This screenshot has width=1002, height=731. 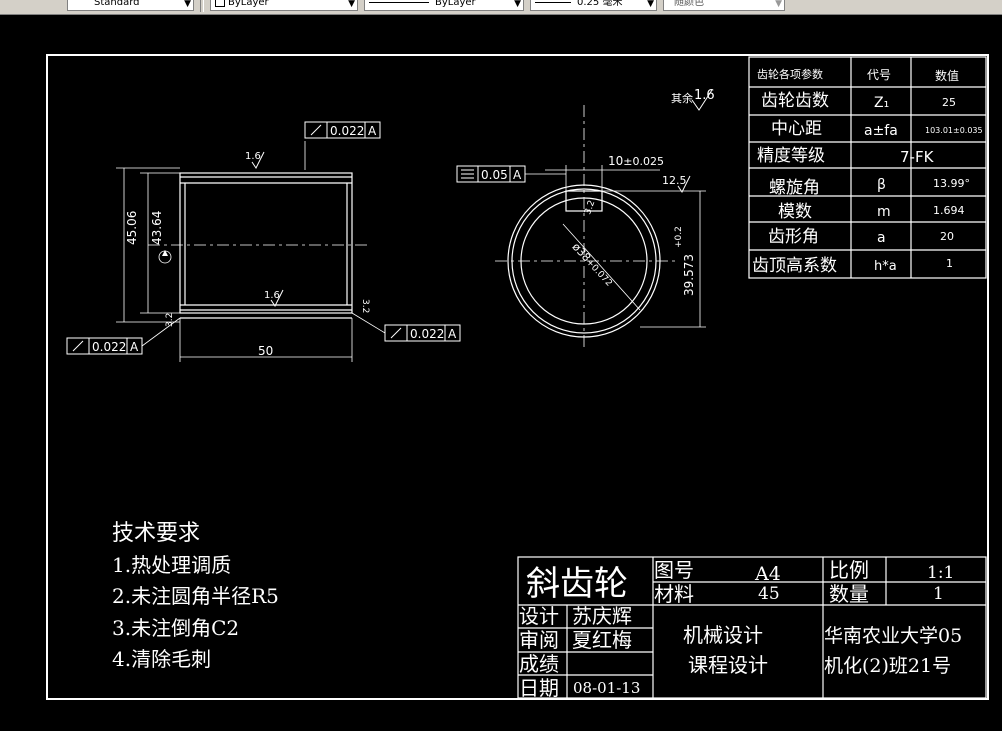 What do you see at coordinates (947, 75) in the screenshot?
I see `param-header-value: 数值` at bounding box center [947, 75].